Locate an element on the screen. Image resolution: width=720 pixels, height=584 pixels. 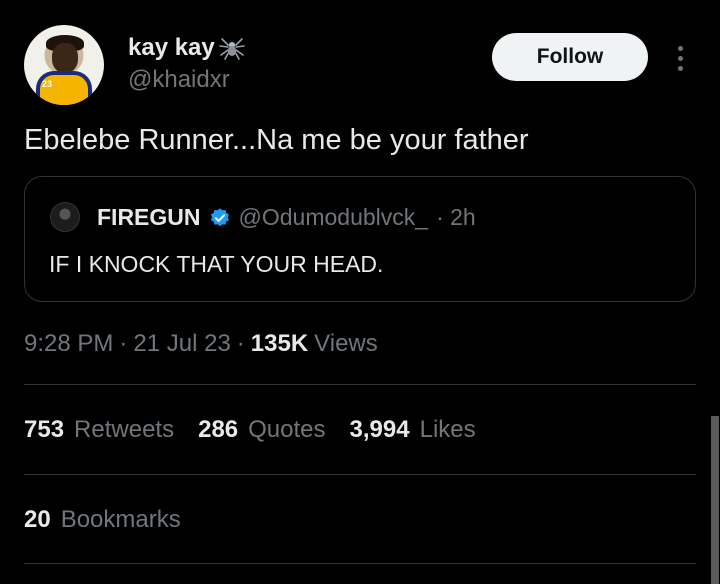
bookmarks-label: Bookmarks is located at coordinates (120, 519).